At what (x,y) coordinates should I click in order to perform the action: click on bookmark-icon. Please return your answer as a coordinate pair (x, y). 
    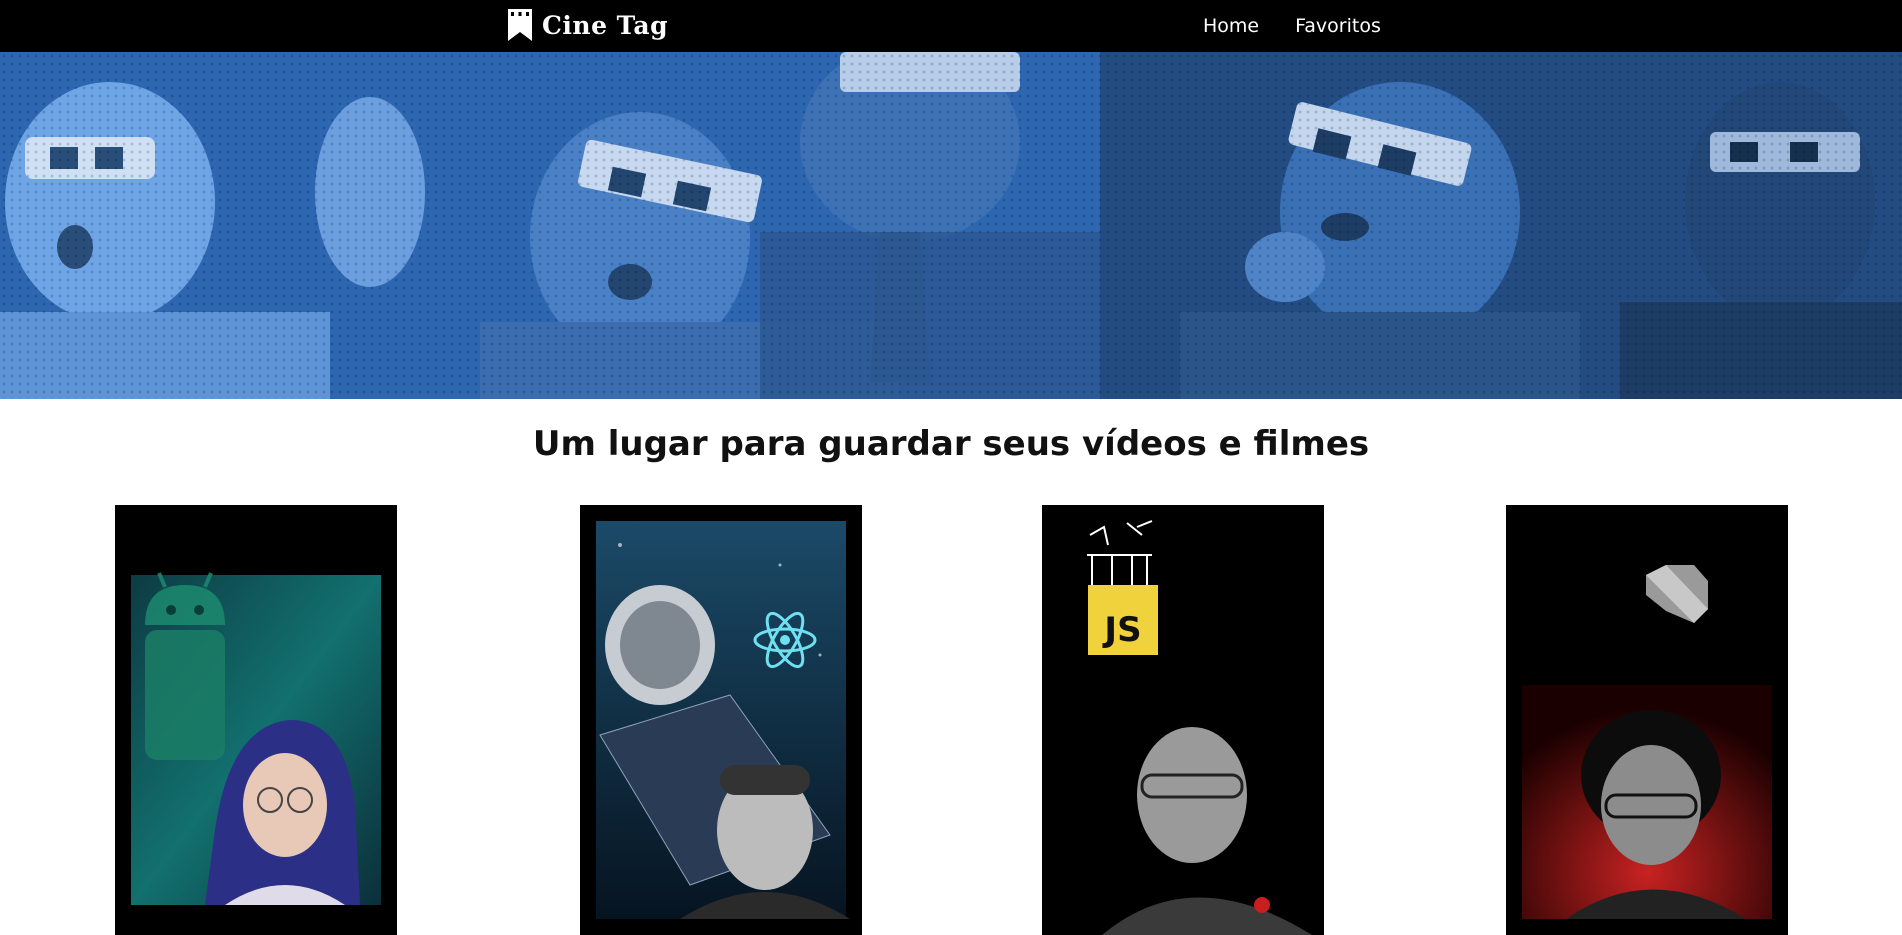
    Looking at the image, I should click on (520, 25).